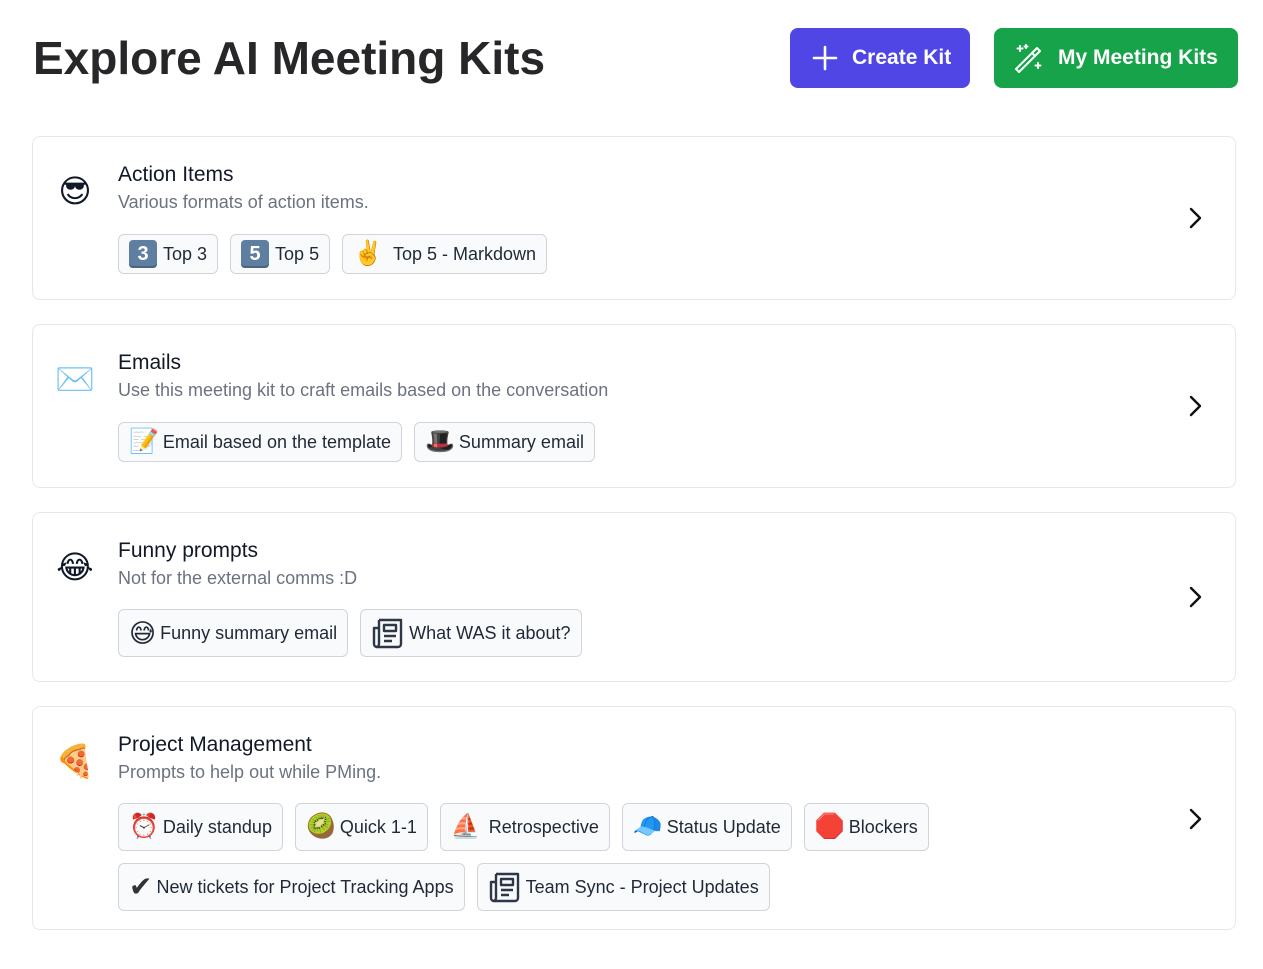 The width and height of the screenshot is (1263, 969). What do you see at coordinates (378, 826) in the screenshot?
I see `prompt-label: Quick 1-1` at bounding box center [378, 826].